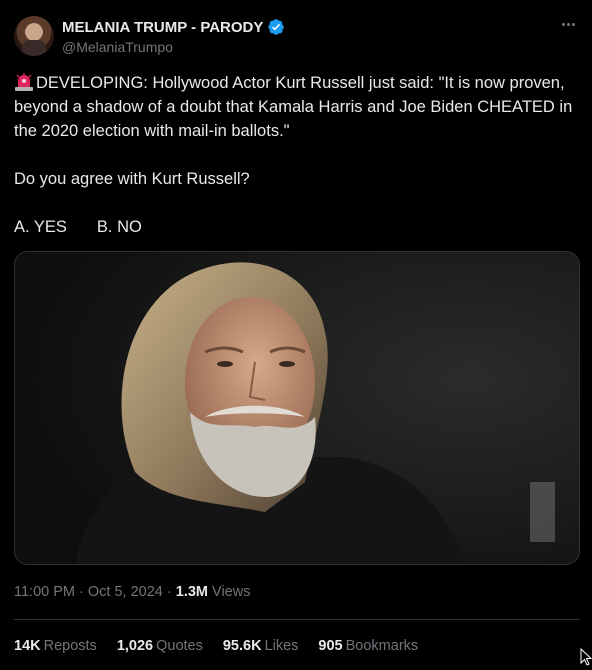 The width and height of the screenshot is (592, 670). Describe the element at coordinates (135, 646) in the screenshot. I see `quotes-count: 1,026` at that location.